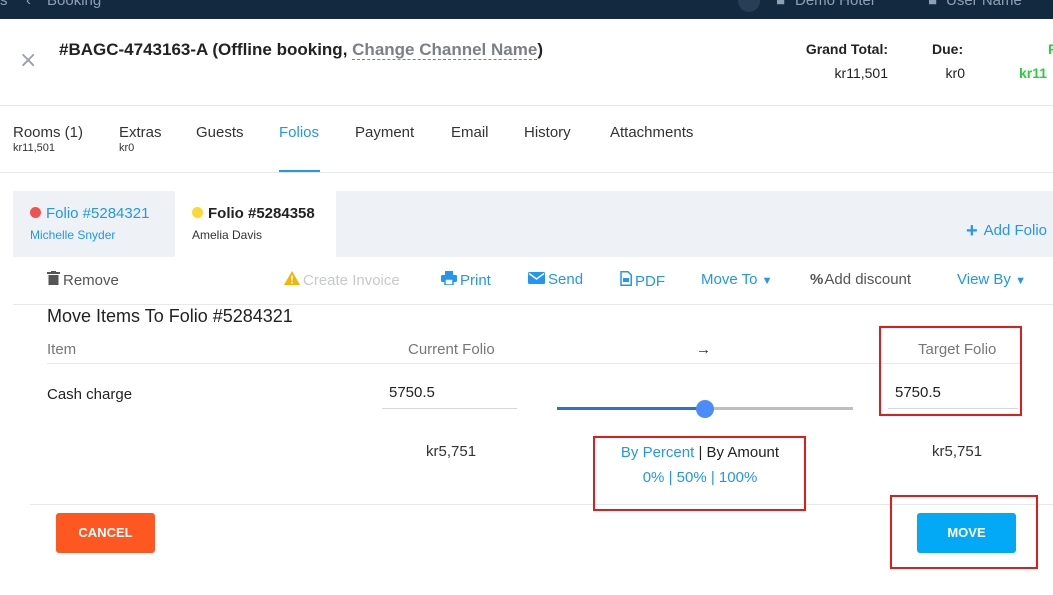  I want to click on send-label: Send, so click(566, 279).